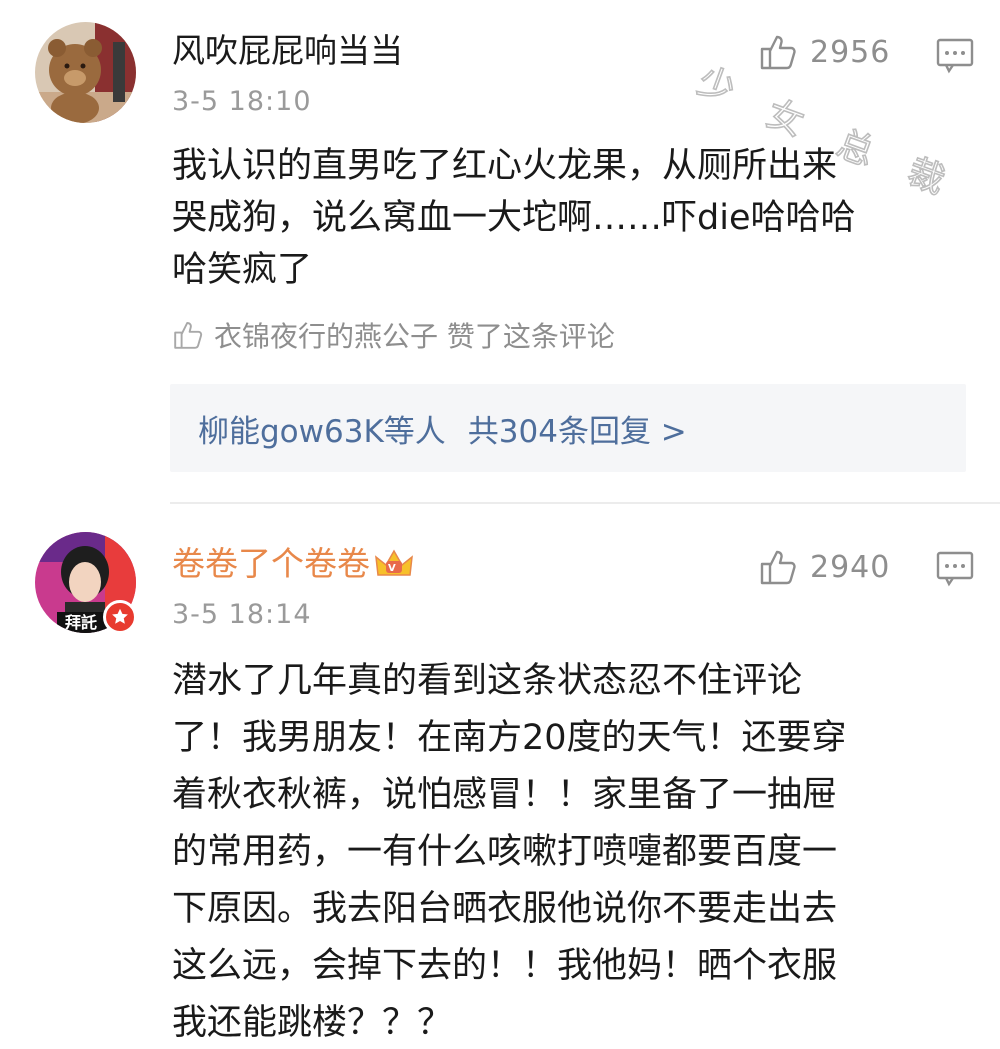  What do you see at coordinates (577, 428) in the screenshot?
I see `reply-total-link: 共304条回复 >` at bounding box center [577, 428].